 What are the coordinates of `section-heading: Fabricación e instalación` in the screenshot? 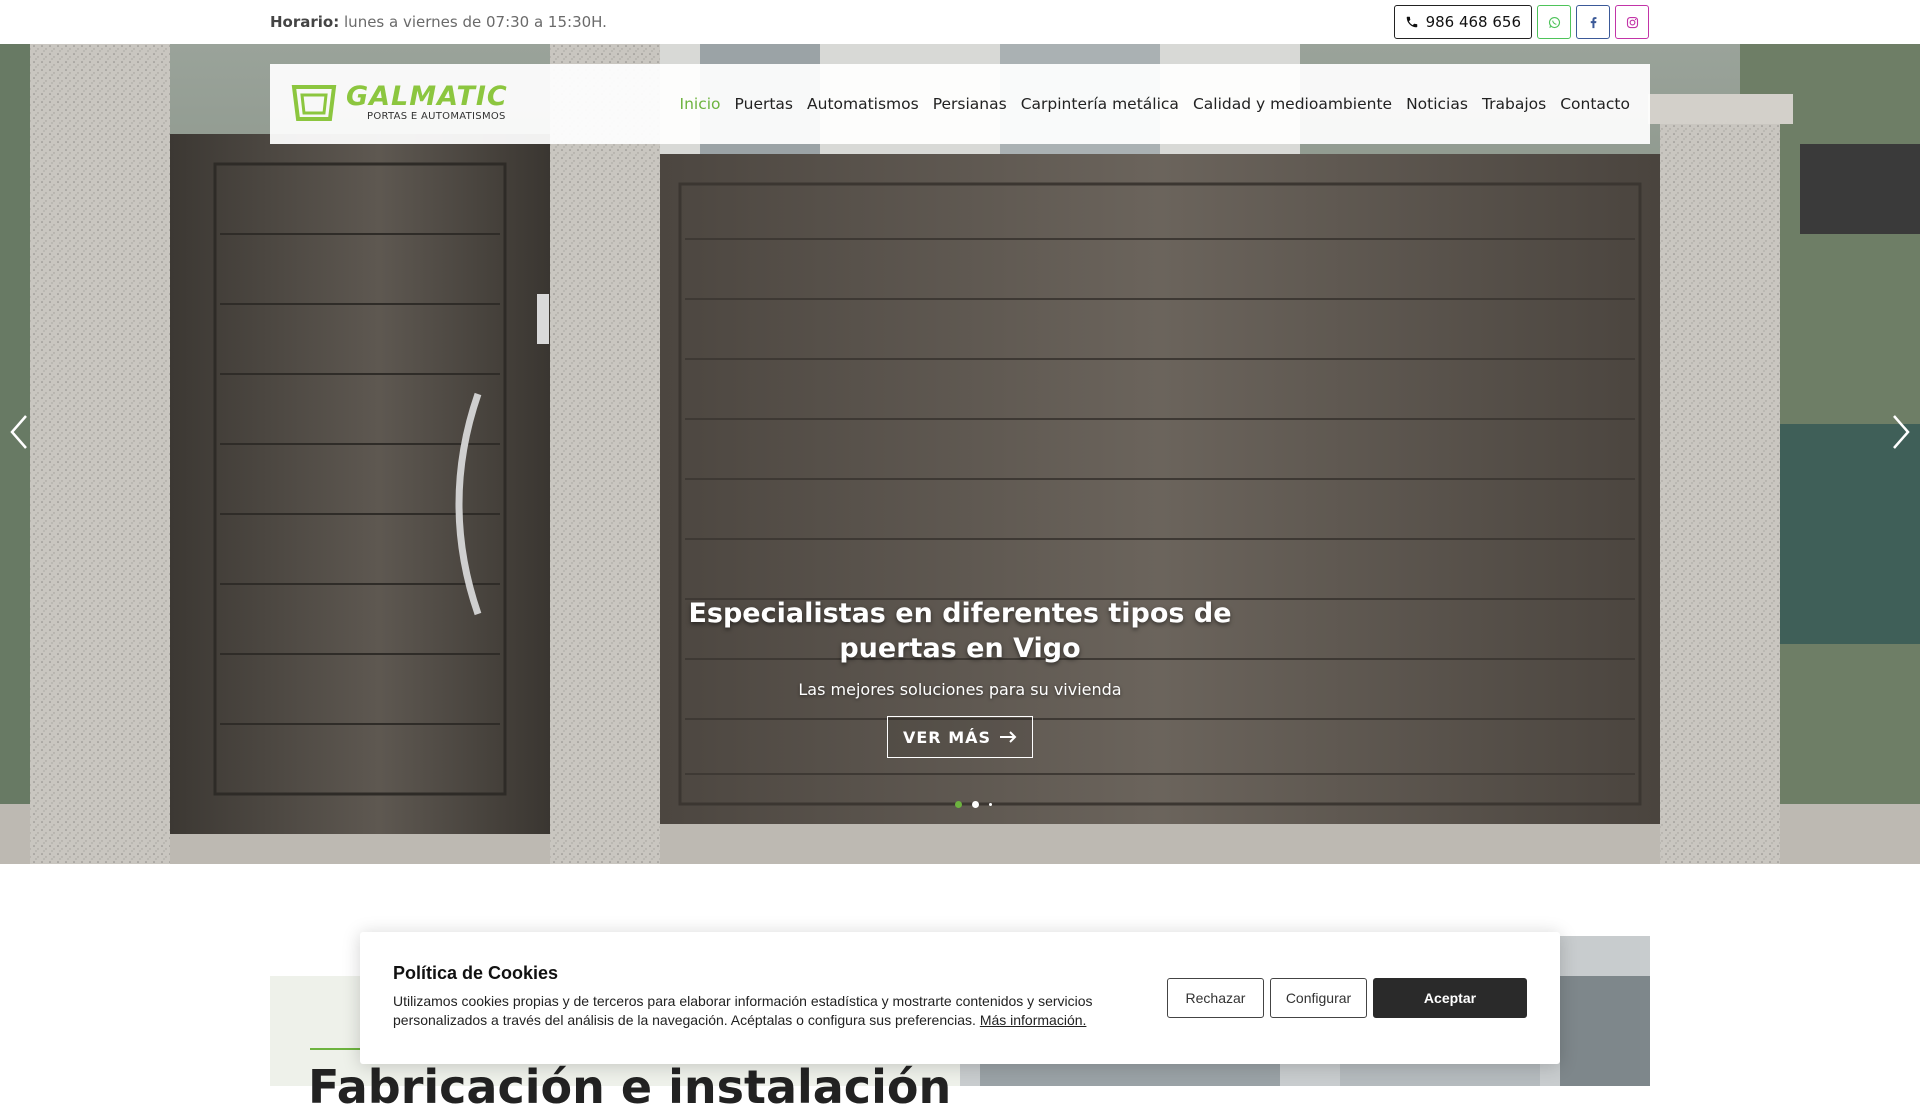 It's located at (630, 1087).